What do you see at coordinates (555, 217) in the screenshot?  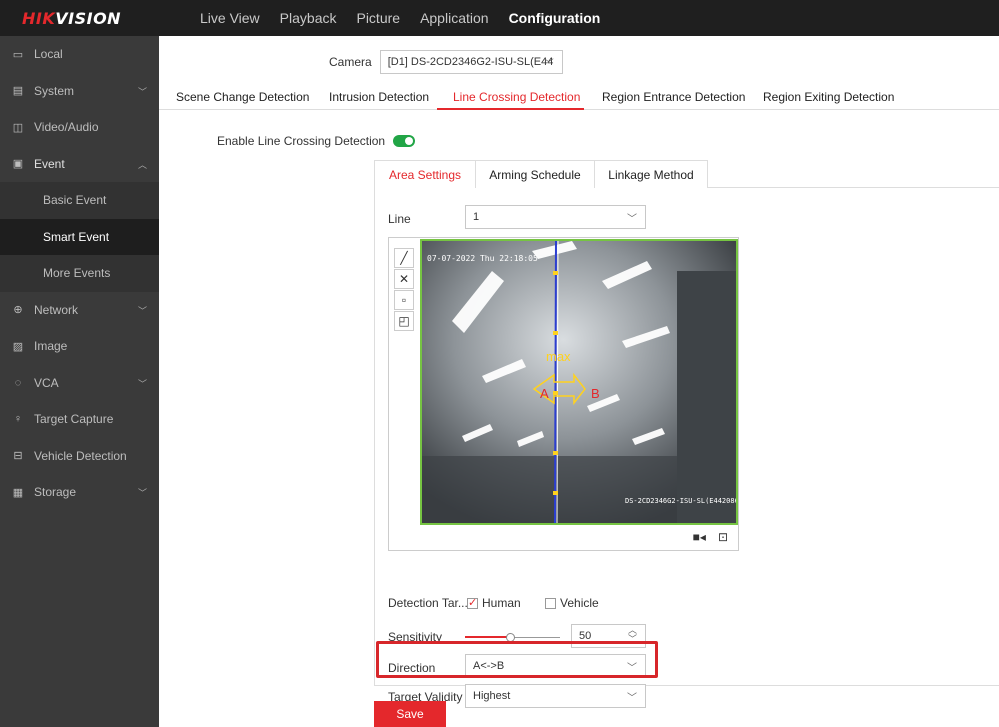 I see `line-select: 1 ﹀` at bounding box center [555, 217].